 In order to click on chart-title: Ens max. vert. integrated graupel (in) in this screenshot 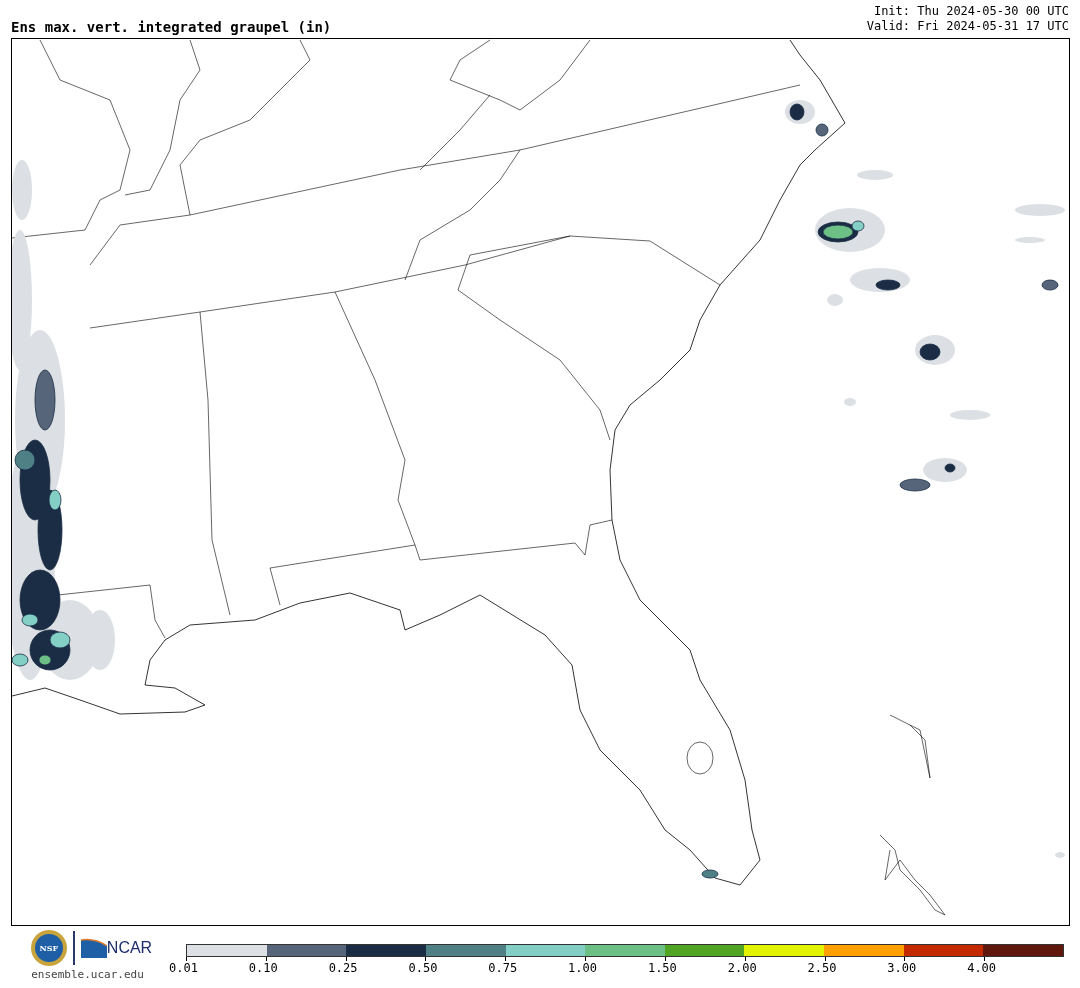, I will do `click(171, 27)`.